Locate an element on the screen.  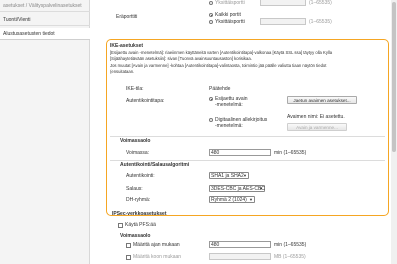
dh-group-value: Ryhmä 2 (1024) is located at coordinates (229, 200).